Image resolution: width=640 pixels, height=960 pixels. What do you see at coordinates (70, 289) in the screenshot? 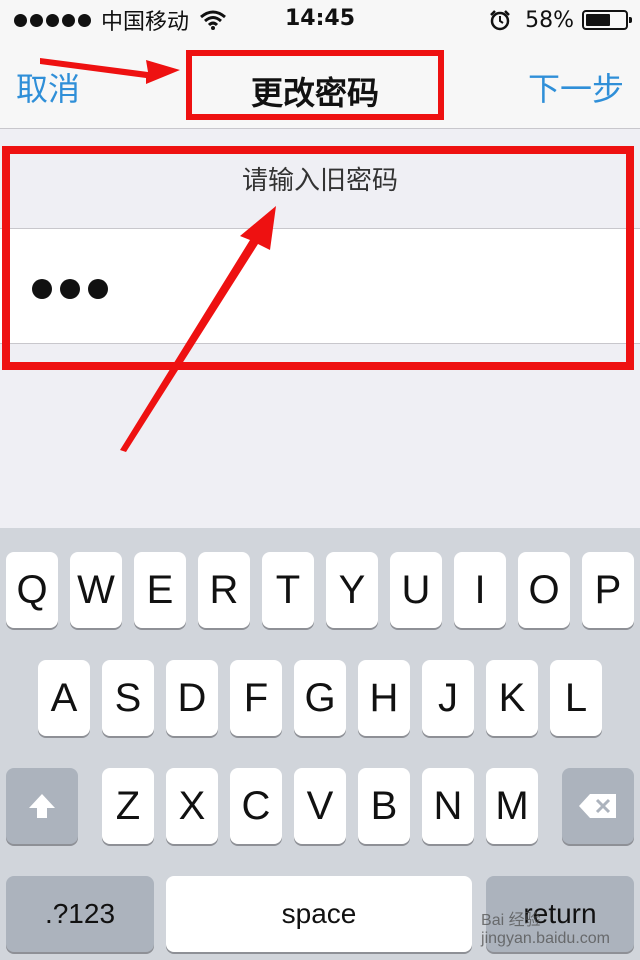
I see `password-masked-value` at bounding box center [70, 289].